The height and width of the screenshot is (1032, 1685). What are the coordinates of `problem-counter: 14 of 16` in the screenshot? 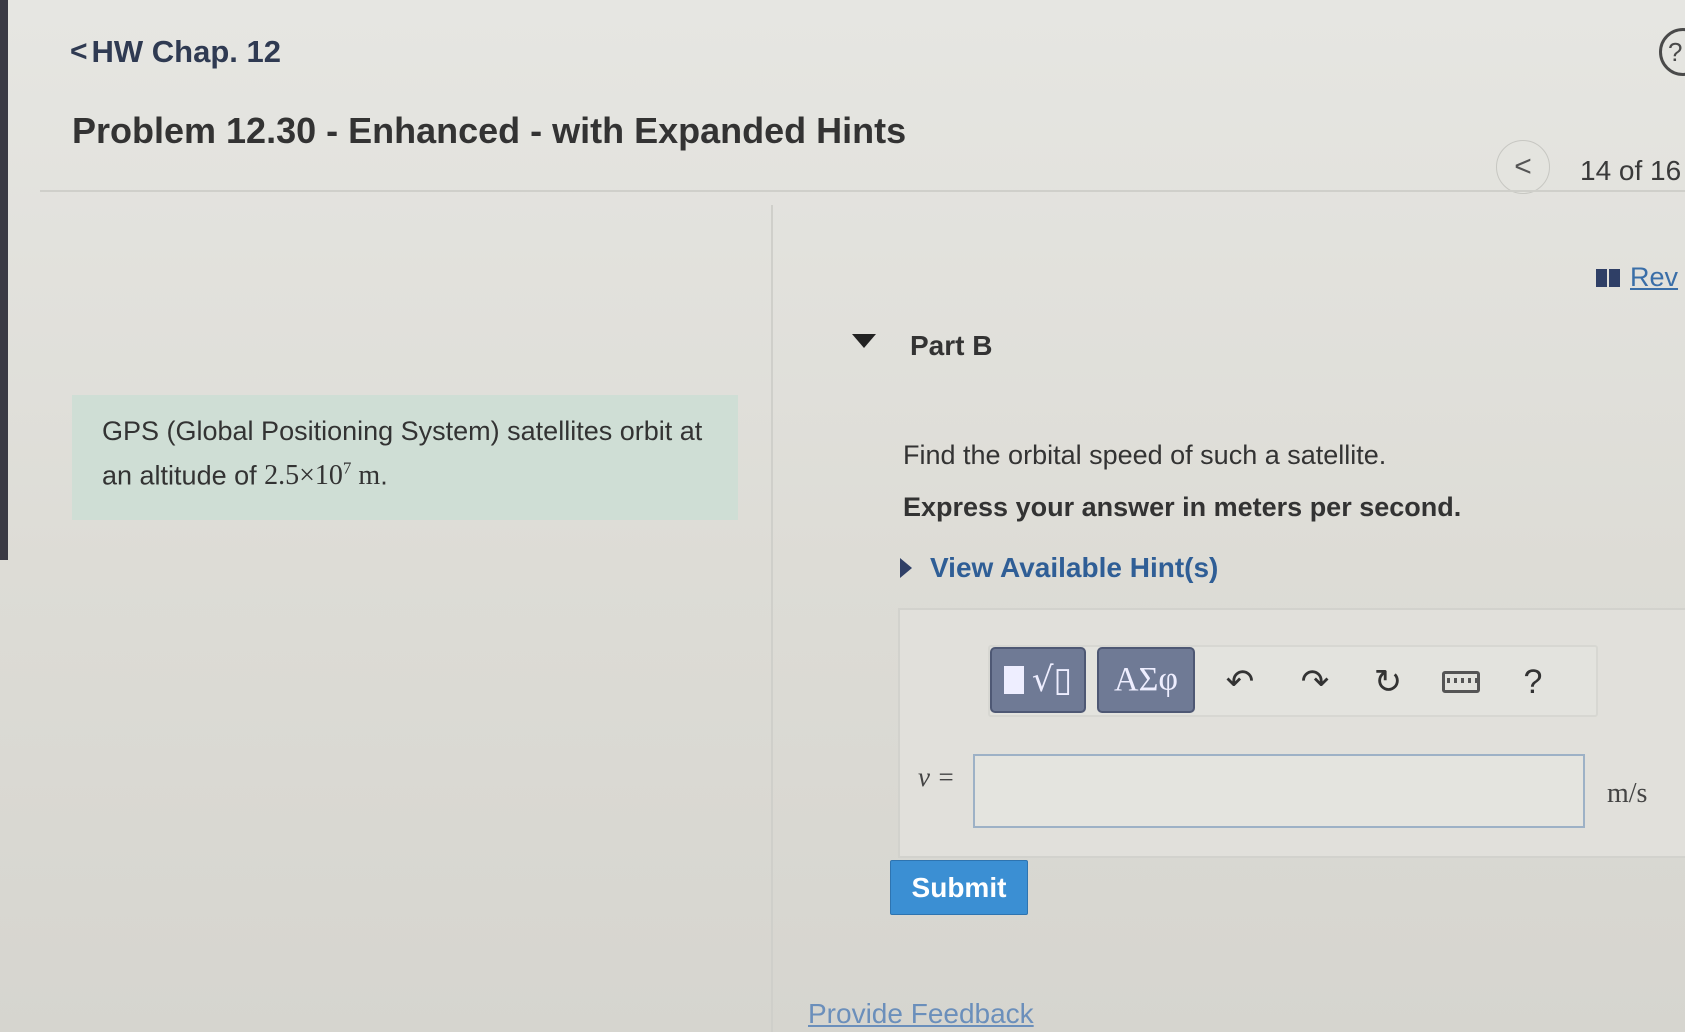 It's located at (1631, 170).